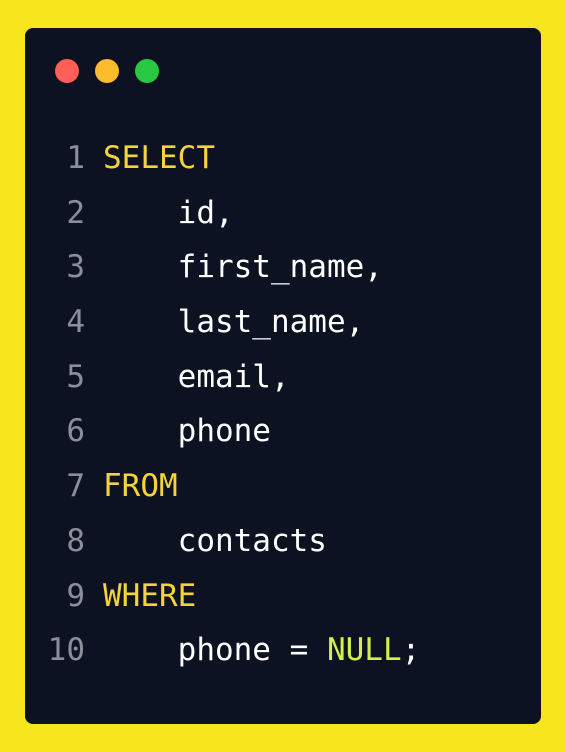  Describe the element at coordinates (168, 212) in the screenshot. I see `code-token: id,` at that location.